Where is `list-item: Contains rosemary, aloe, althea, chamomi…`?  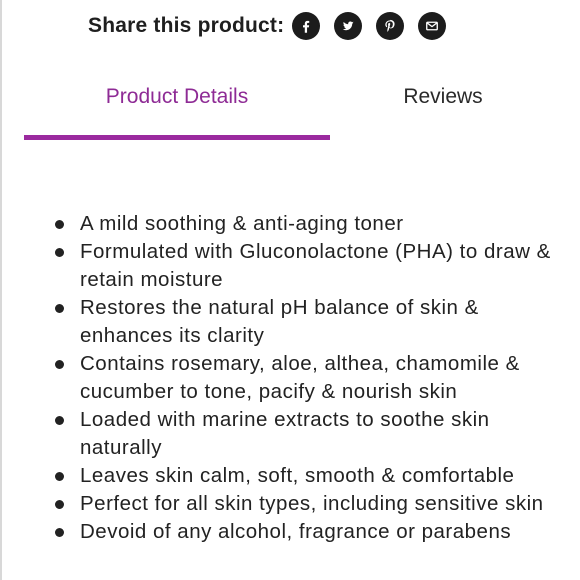 list-item: Contains rosemary, aloe, althea, chamomi… is located at coordinates (308, 378).